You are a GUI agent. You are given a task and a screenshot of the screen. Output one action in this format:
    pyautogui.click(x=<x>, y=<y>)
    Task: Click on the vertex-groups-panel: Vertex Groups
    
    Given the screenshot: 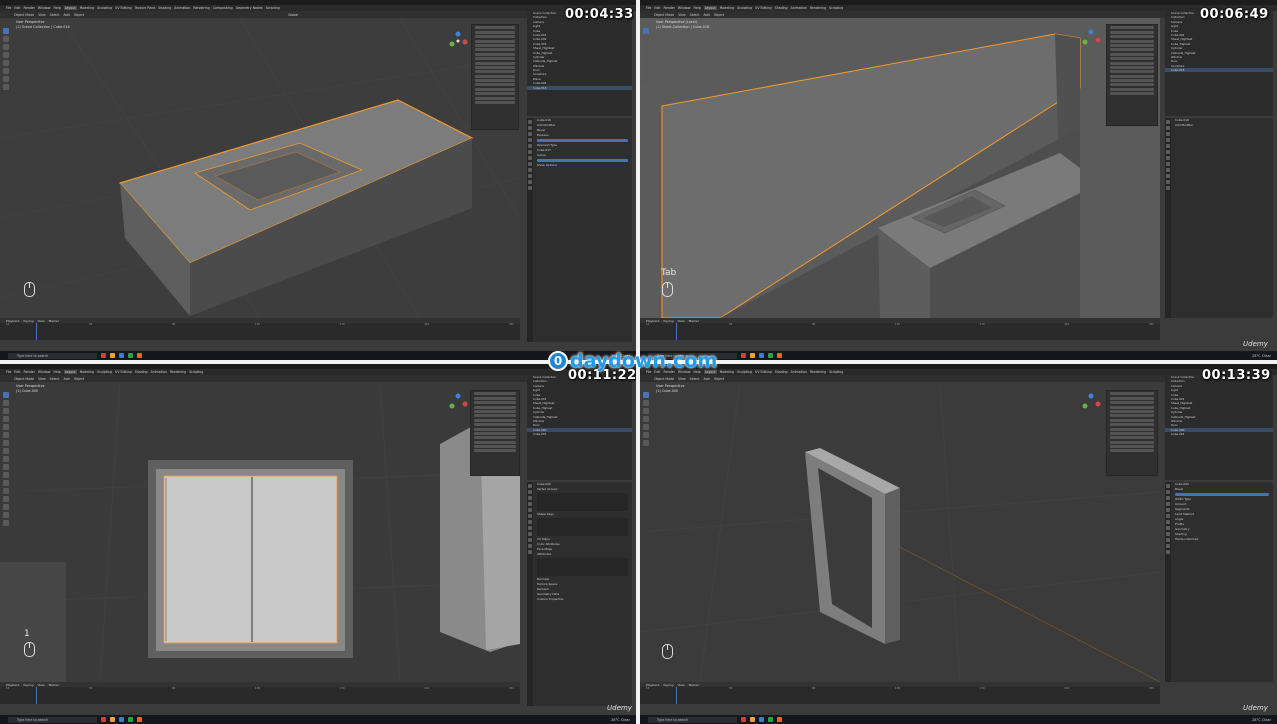 What is the action you would take?
    pyautogui.click(x=579, y=489)
    